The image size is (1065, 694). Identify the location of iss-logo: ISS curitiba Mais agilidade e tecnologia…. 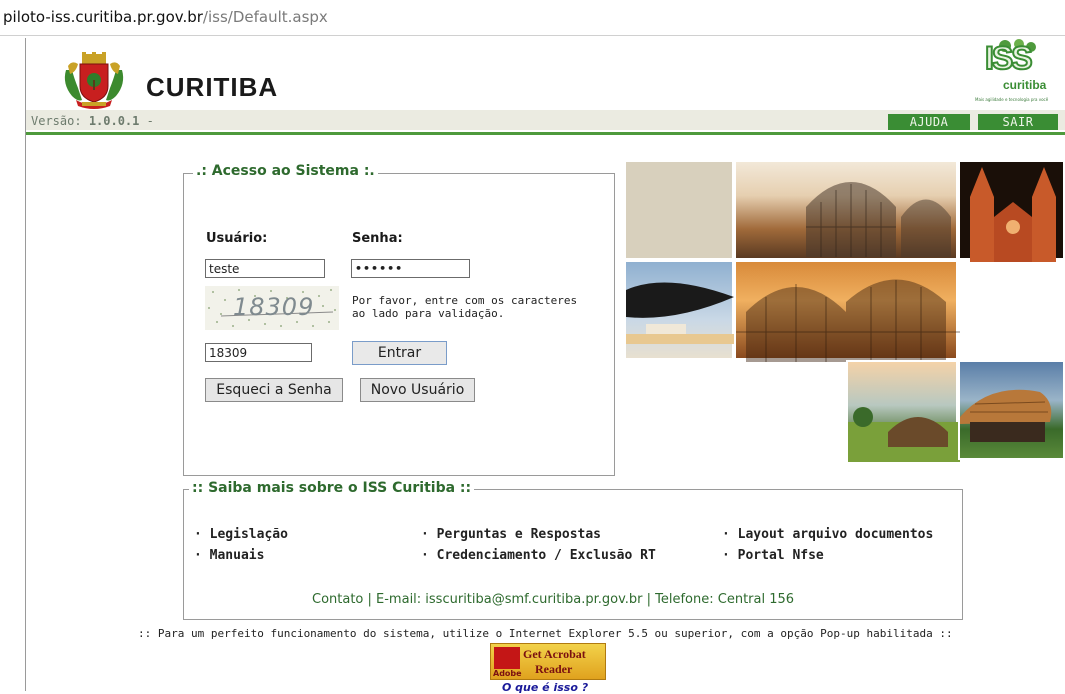
(1017, 73).